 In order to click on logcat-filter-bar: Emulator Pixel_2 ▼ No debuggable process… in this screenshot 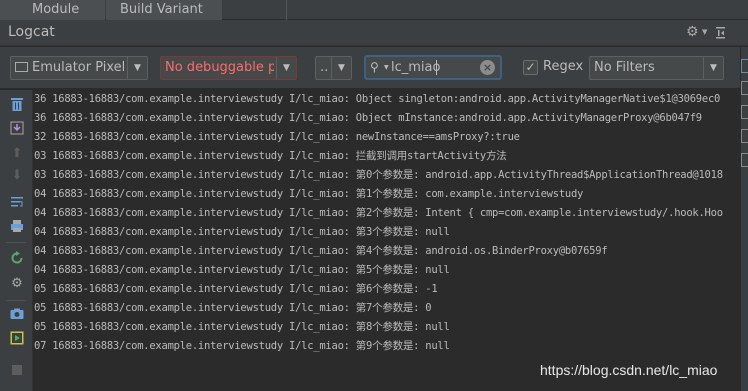, I will do `click(370, 68)`.